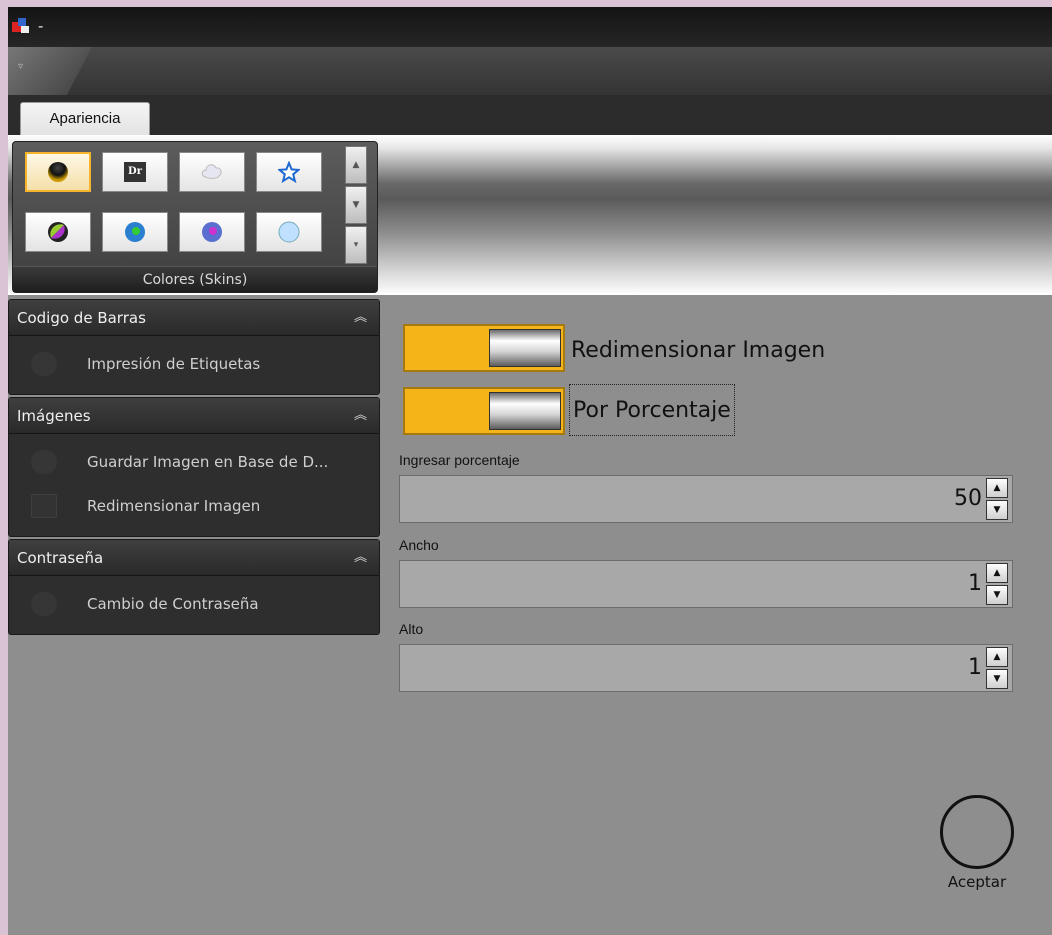 Image resolution: width=1052 pixels, height=935 pixels. Describe the element at coordinates (41, 26) in the screenshot. I see `window-title: -` at that location.